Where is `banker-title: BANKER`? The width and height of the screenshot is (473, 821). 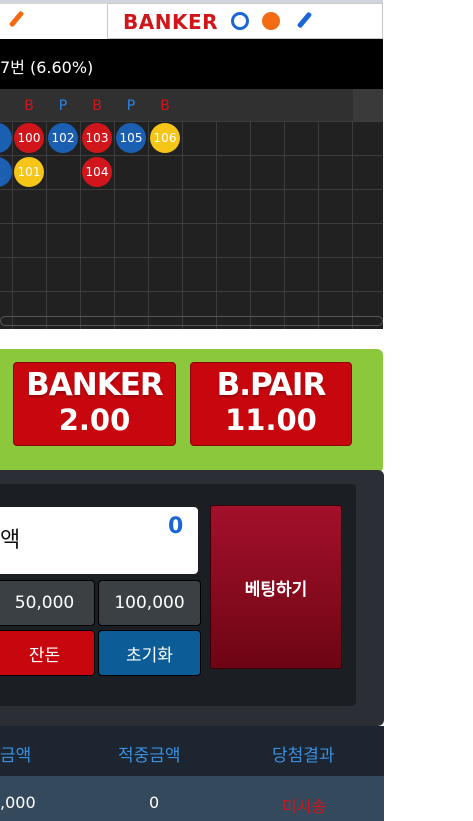
banker-title: BANKER is located at coordinates (171, 22).